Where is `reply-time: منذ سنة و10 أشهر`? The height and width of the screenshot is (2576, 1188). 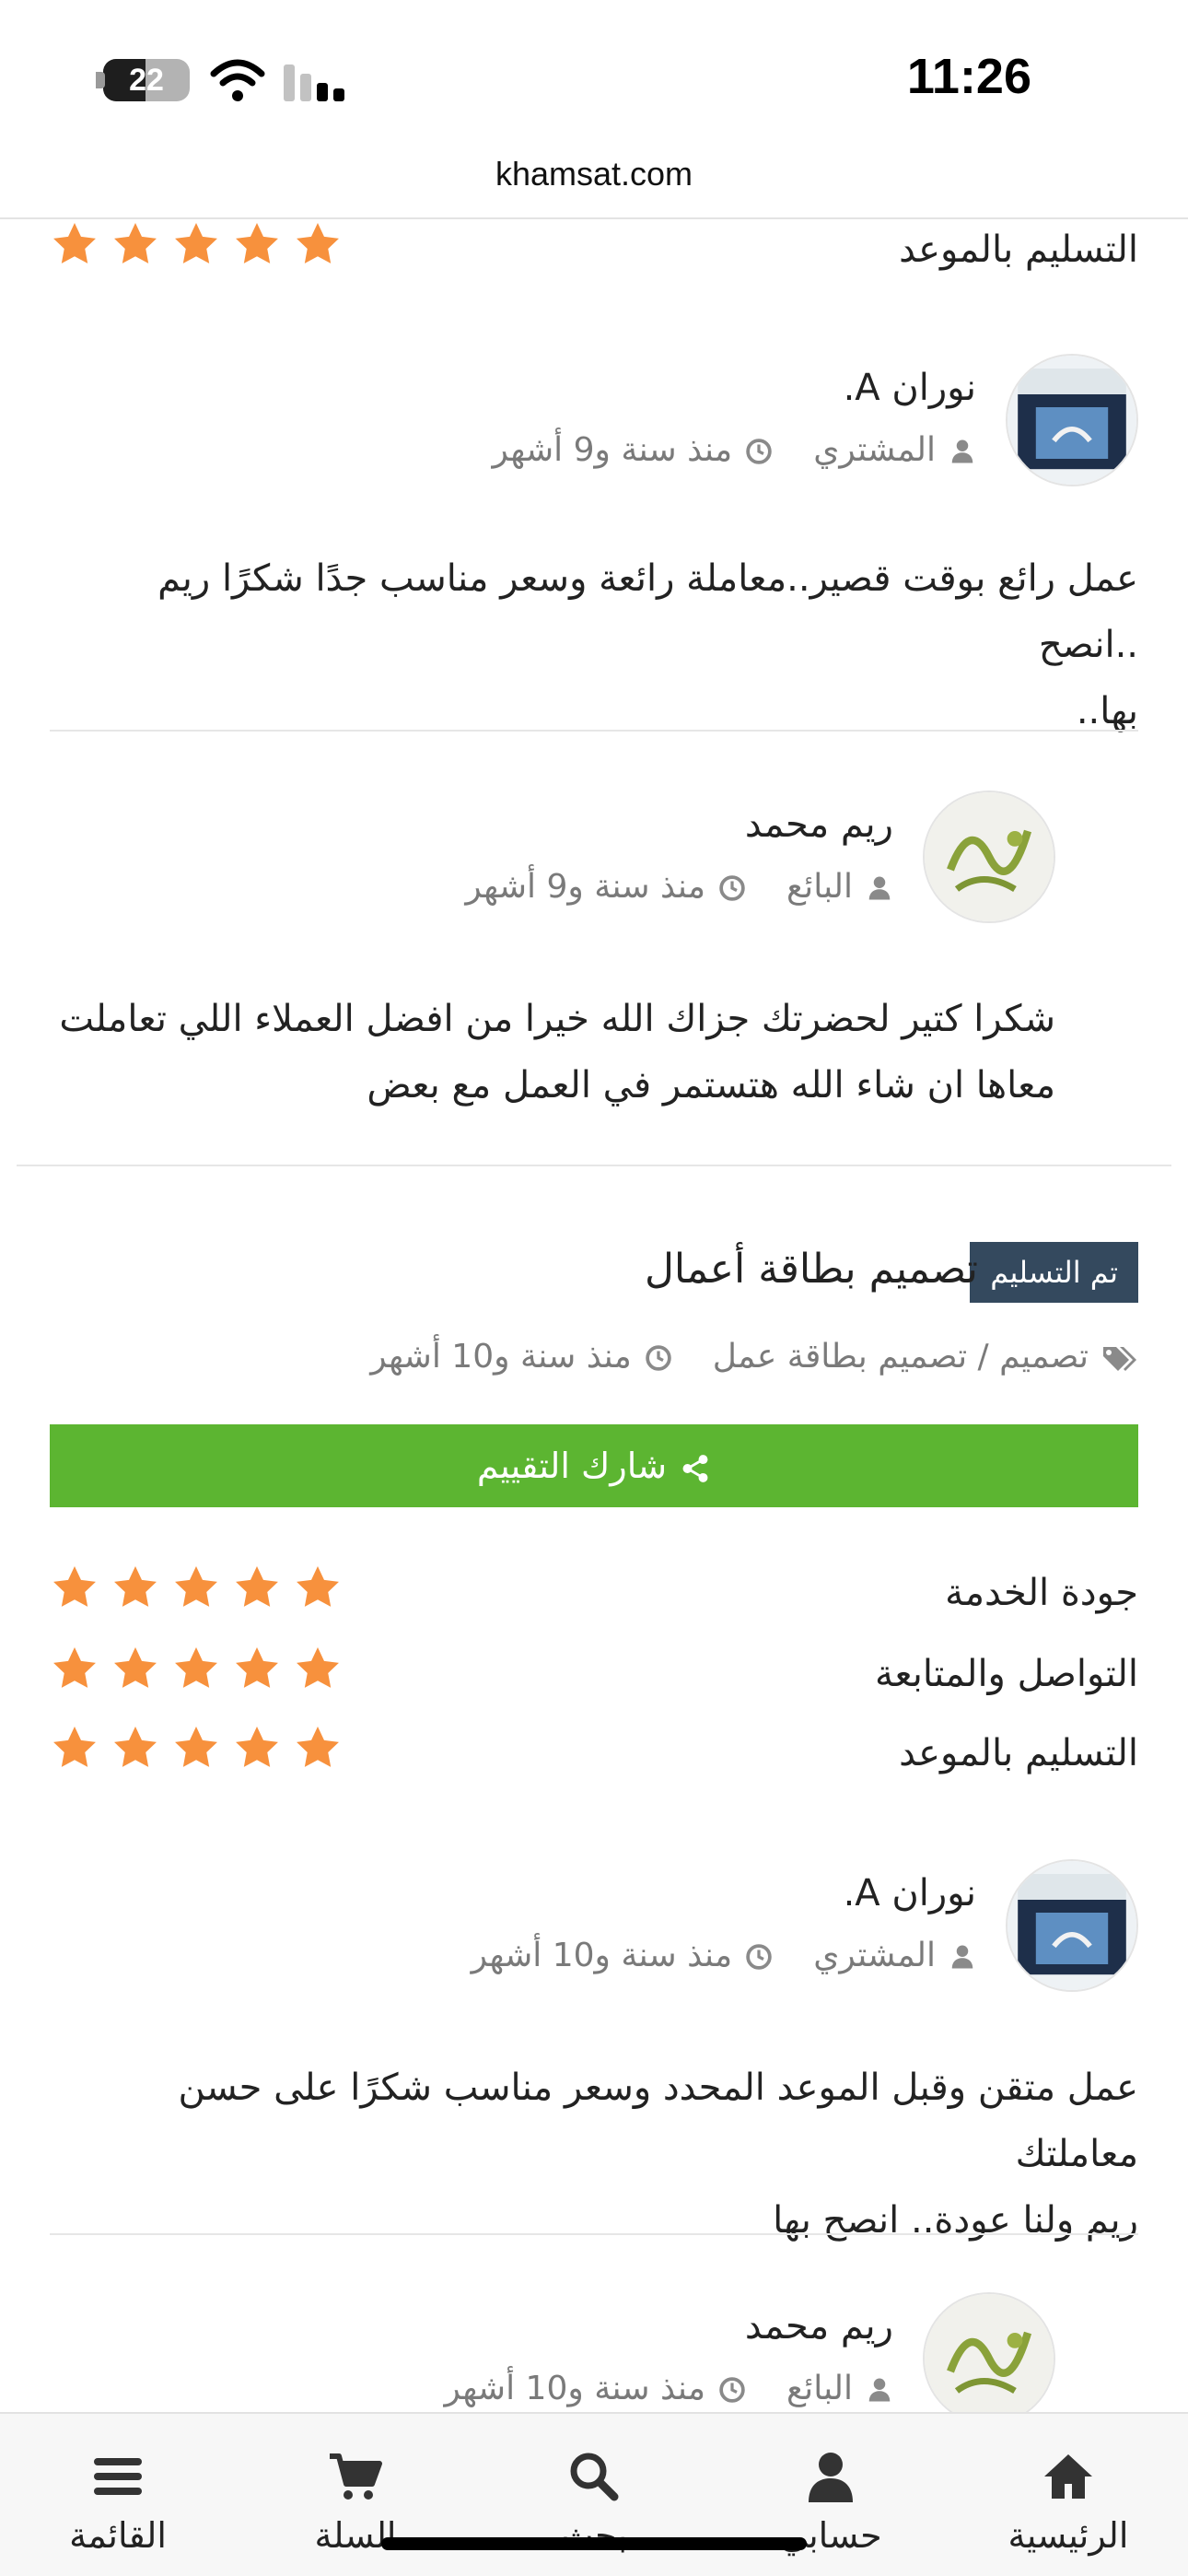 reply-time: منذ سنة و10 أشهر is located at coordinates (575, 2388).